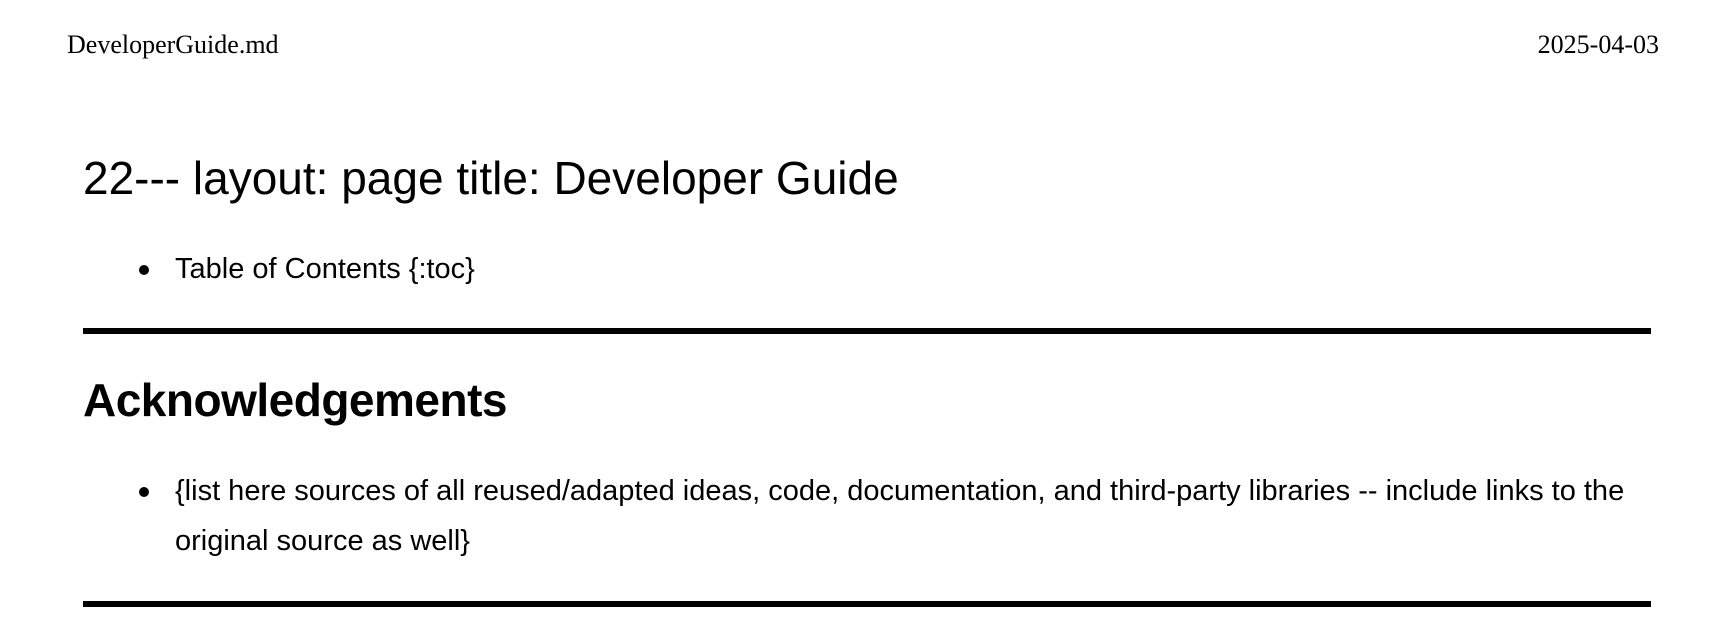 The image size is (1726, 631). I want to click on list-item: Table of Contents {:toc}, so click(867, 269).